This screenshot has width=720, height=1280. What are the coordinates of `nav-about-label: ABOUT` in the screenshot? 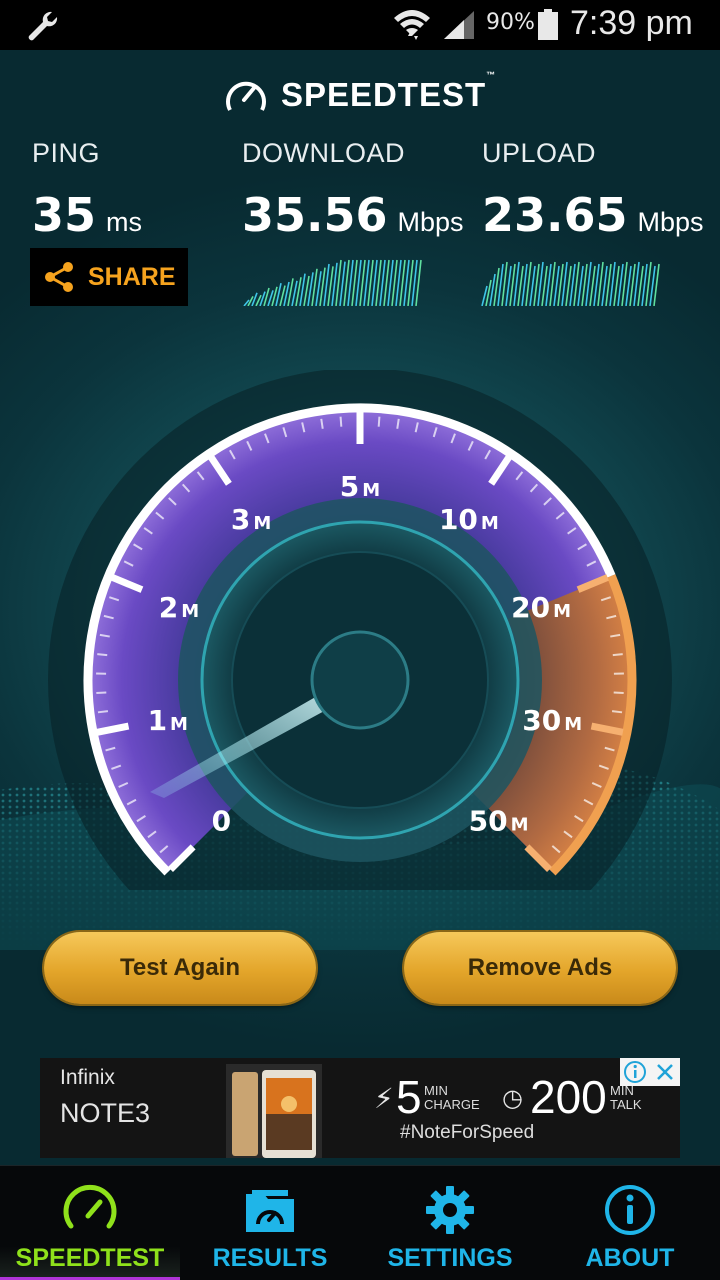 It's located at (630, 1258).